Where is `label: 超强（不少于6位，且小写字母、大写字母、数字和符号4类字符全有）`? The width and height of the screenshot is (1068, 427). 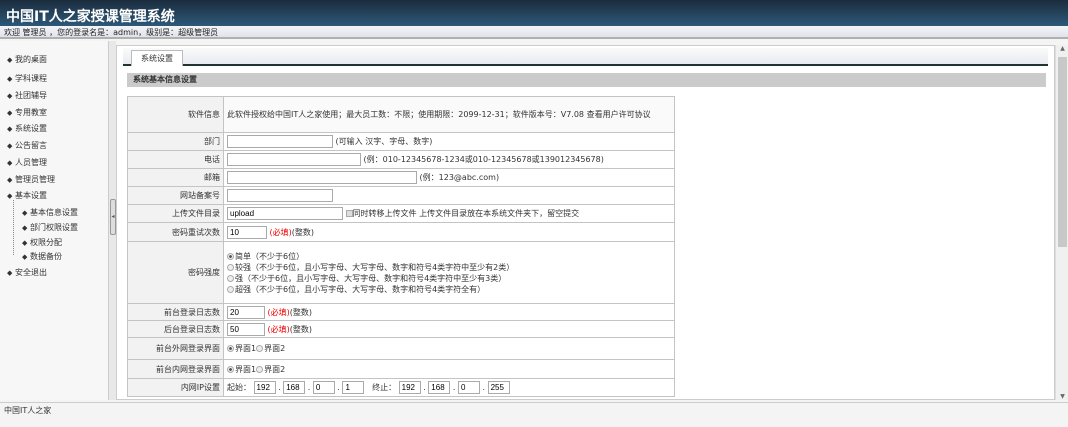
label: 超强（不少于6位，且小写字母、大写字母、数字和符号4类字符全有） is located at coordinates (360, 289).